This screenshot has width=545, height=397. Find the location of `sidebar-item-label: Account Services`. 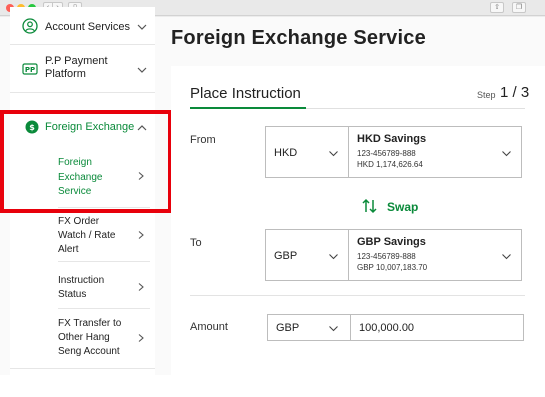

sidebar-item-label: Account Services is located at coordinates (87, 27).